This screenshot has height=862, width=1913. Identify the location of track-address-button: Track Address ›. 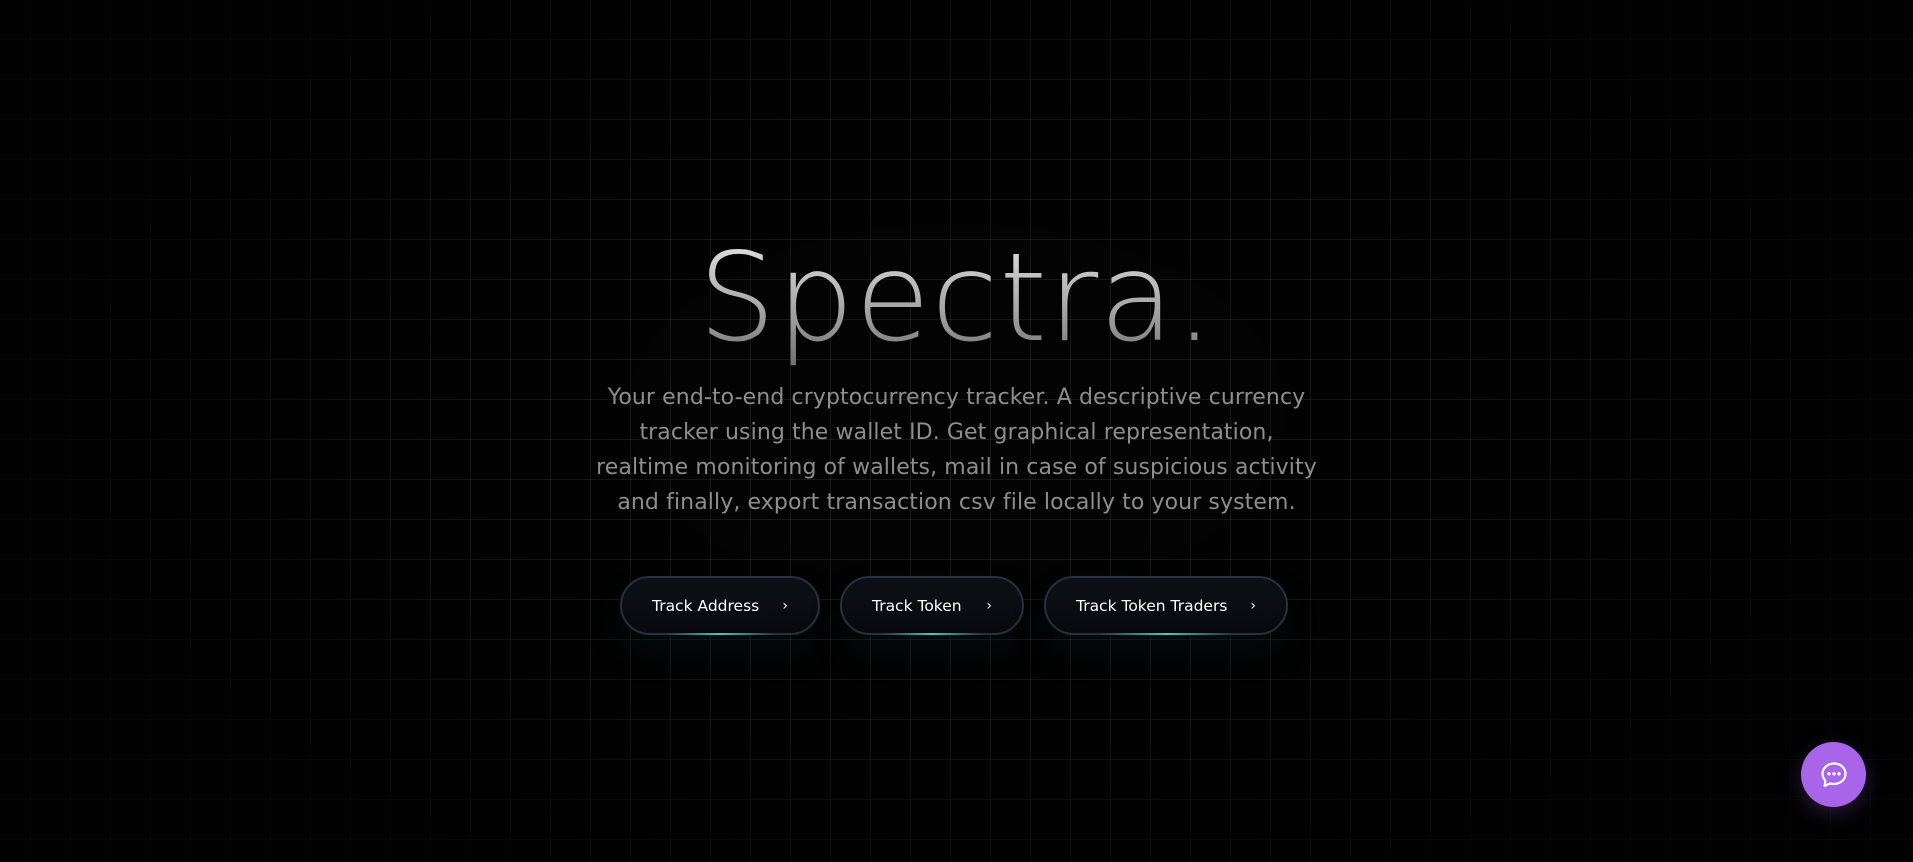
(720, 605).